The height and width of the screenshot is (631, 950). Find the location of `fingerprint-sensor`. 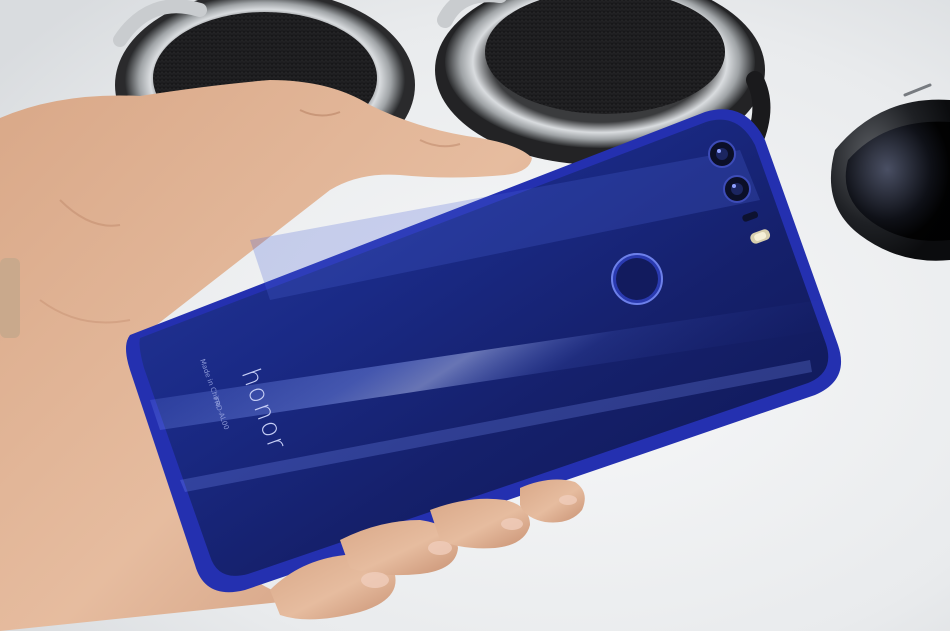

fingerprint-sensor is located at coordinates (637, 279).